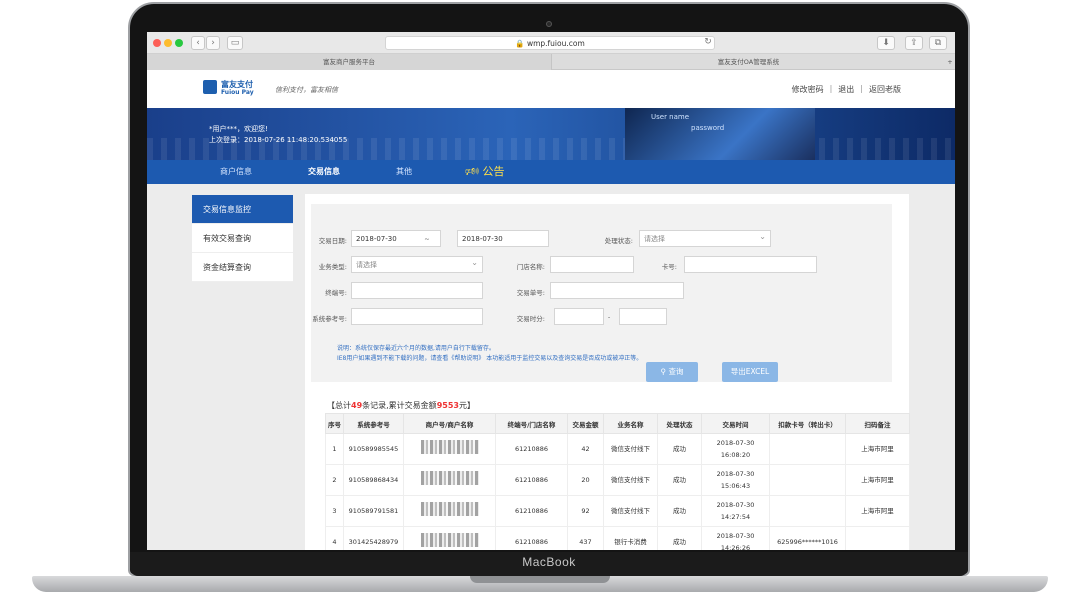 The image size is (1080, 601). I want to click on biz-type-select: 请选择, so click(417, 264).